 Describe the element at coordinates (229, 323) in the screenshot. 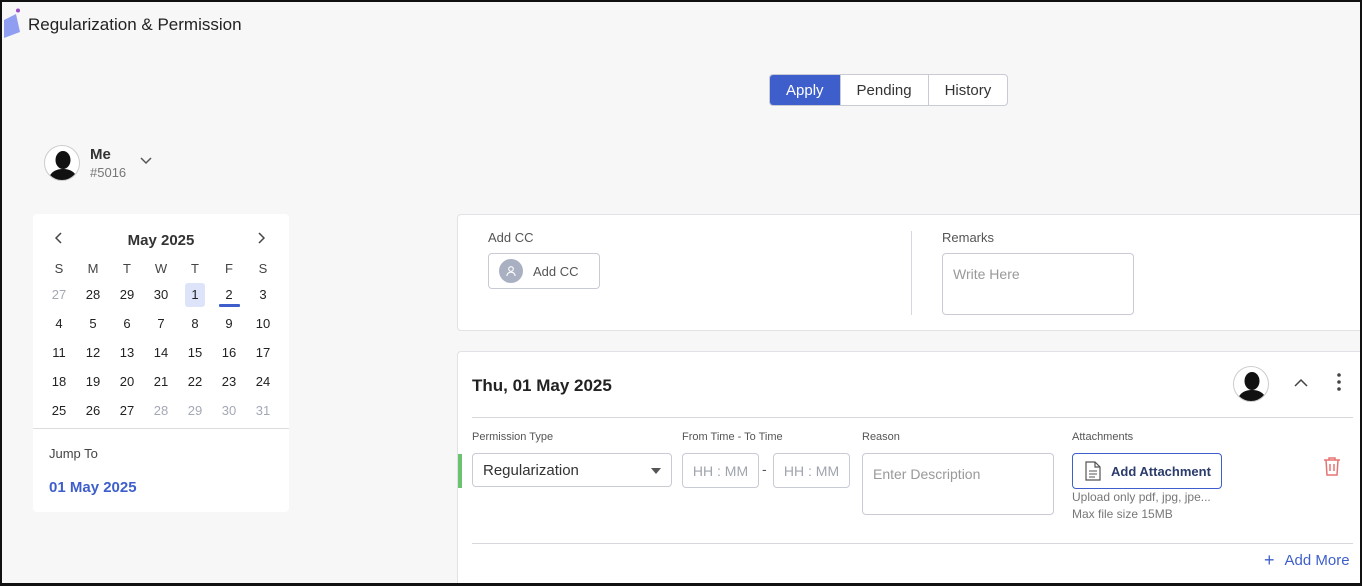

I see `calendar-day: 9` at that location.